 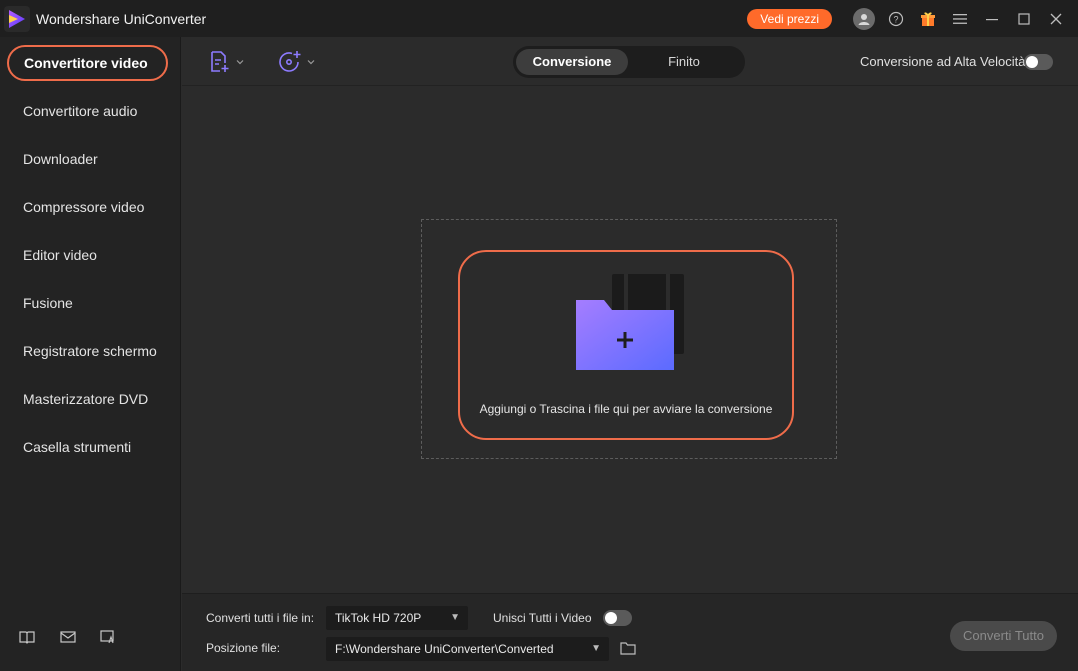 What do you see at coordinates (943, 61) in the screenshot?
I see `high-speed-conversion-label: Conversione ad Alta Velocità` at bounding box center [943, 61].